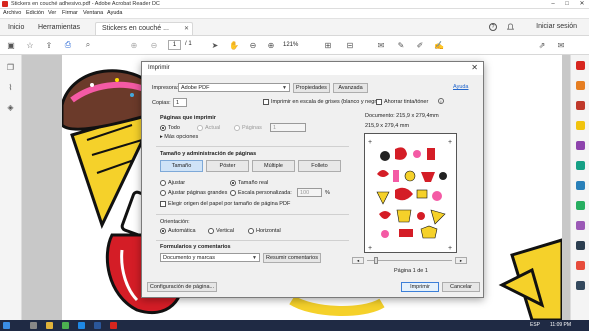 Image resolution: width=589 pixels, height=331 pixels. What do you see at coordinates (401, 45) in the screenshot?
I see `pen-icon: ✎` at bounding box center [401, 45].